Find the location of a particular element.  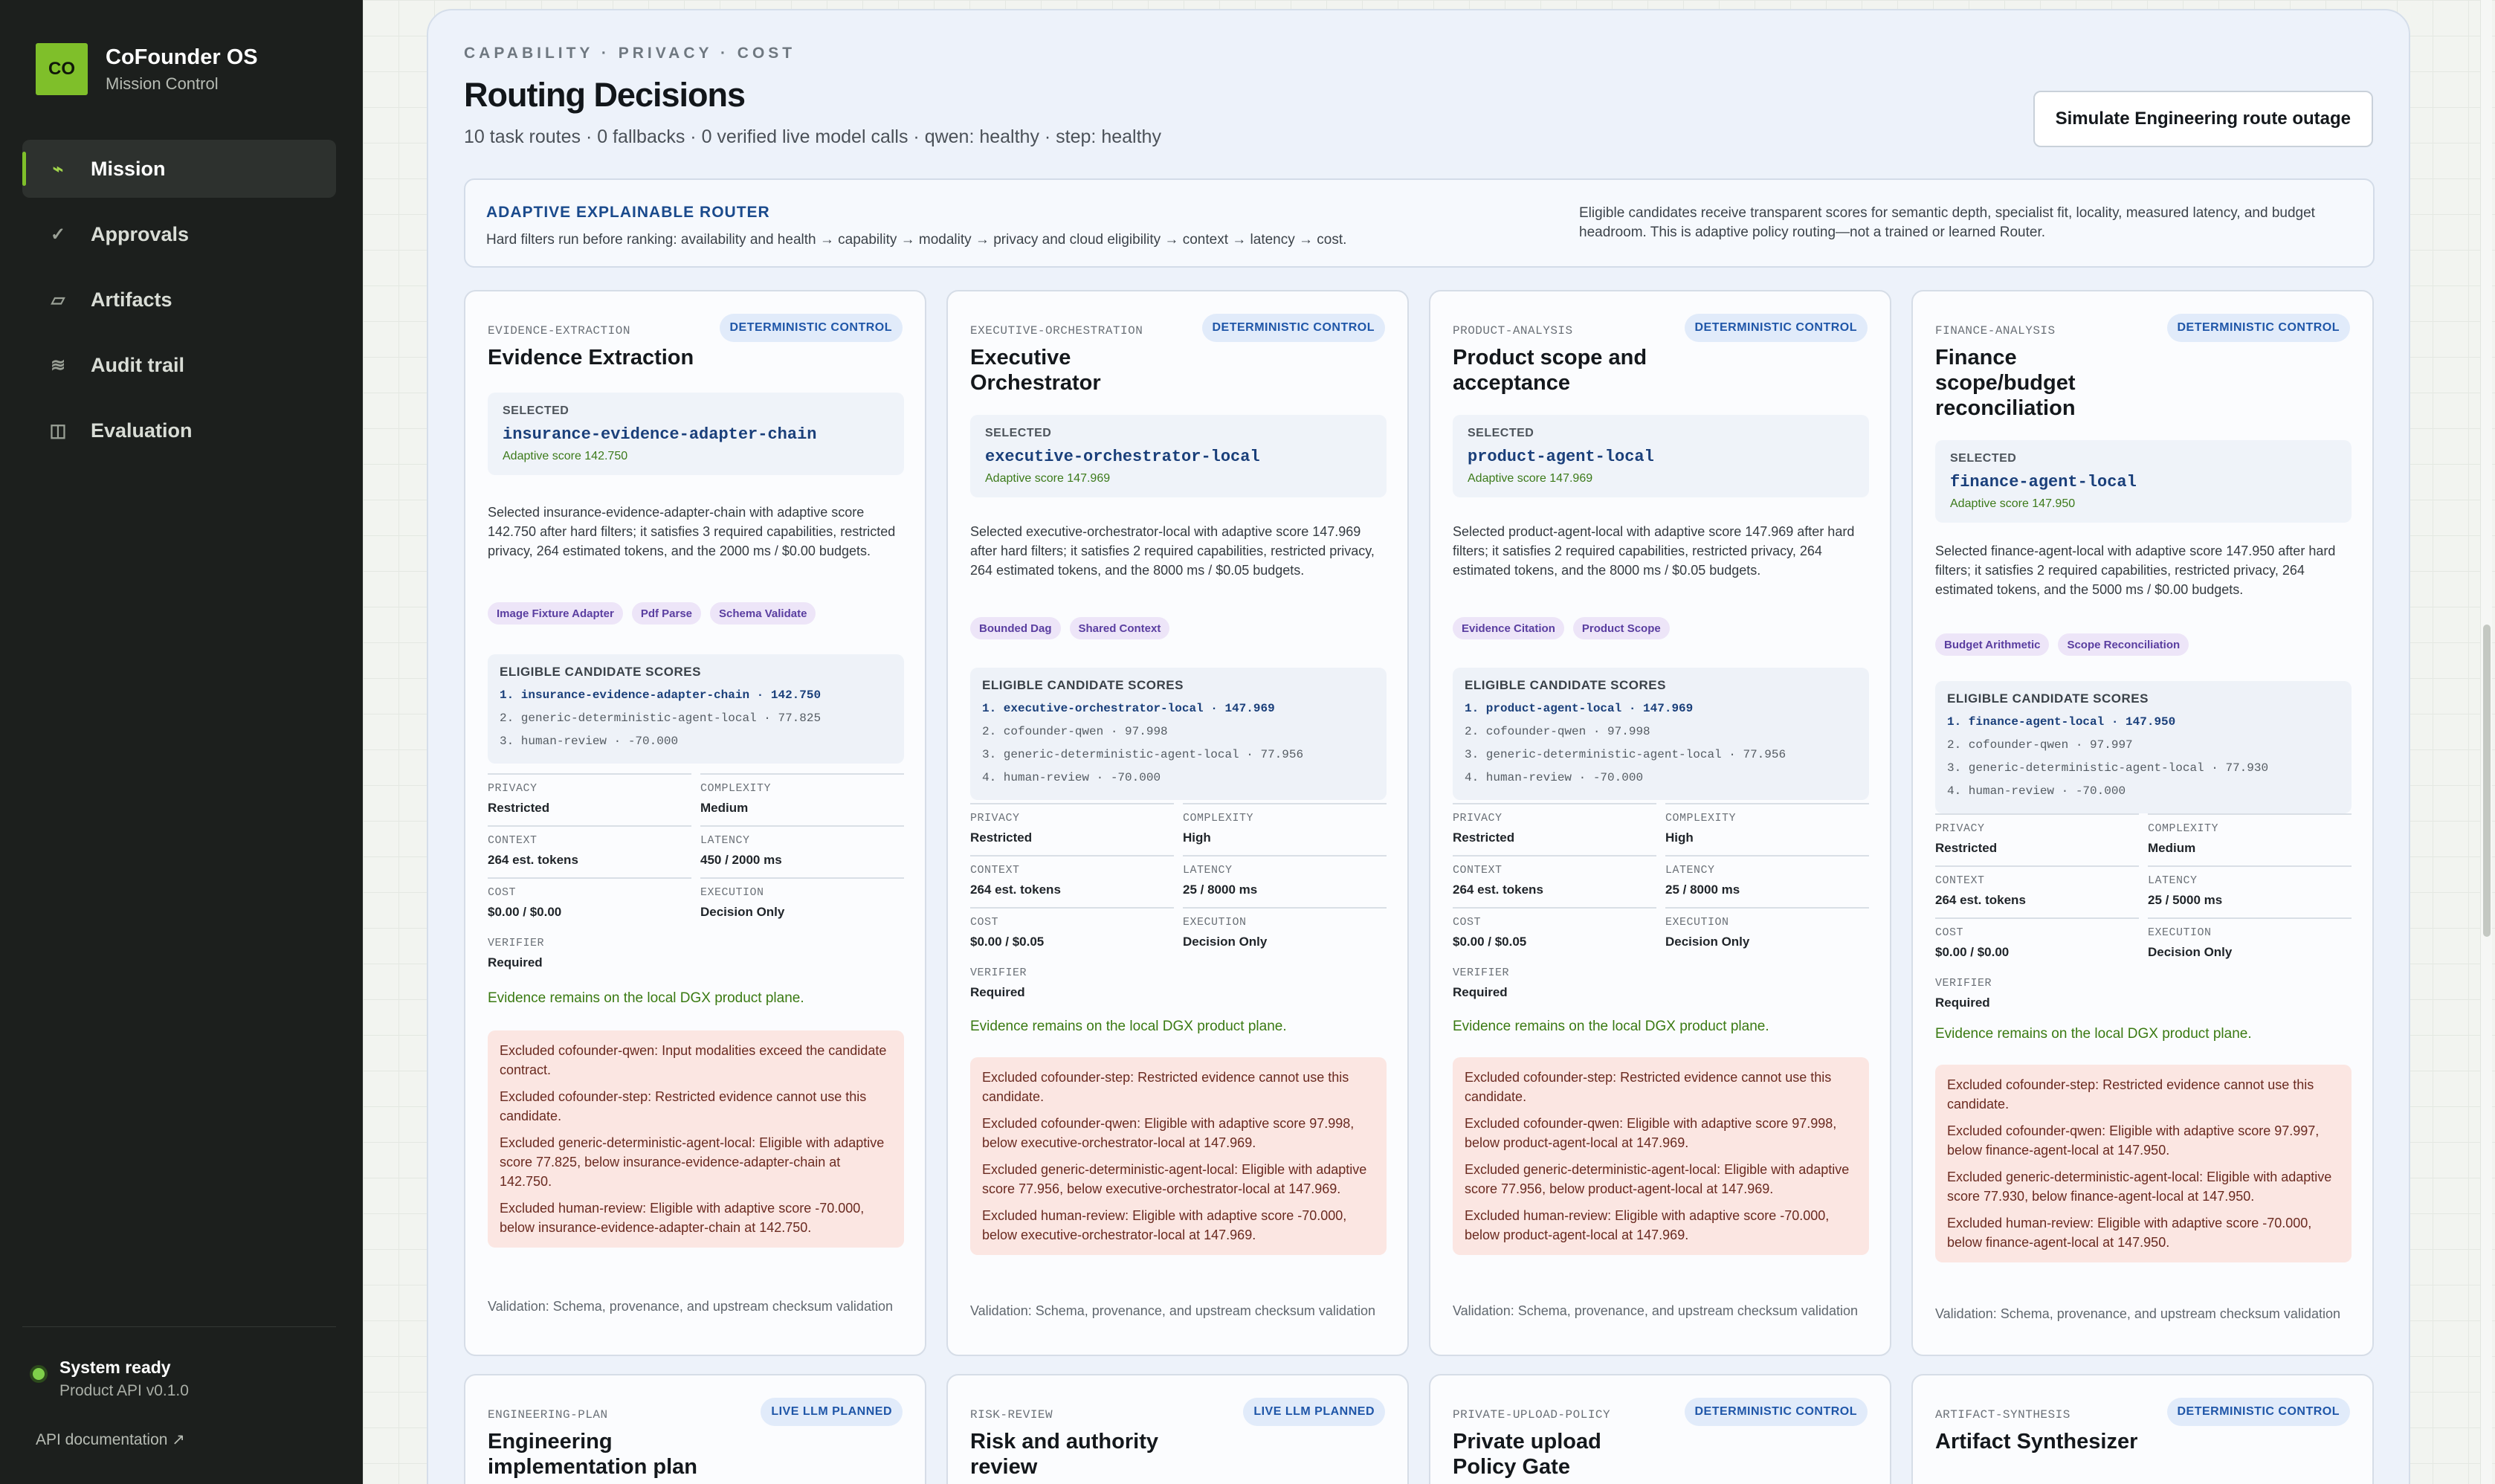

sidebar-item-label: Approvals is located at coordinates (140, 233).